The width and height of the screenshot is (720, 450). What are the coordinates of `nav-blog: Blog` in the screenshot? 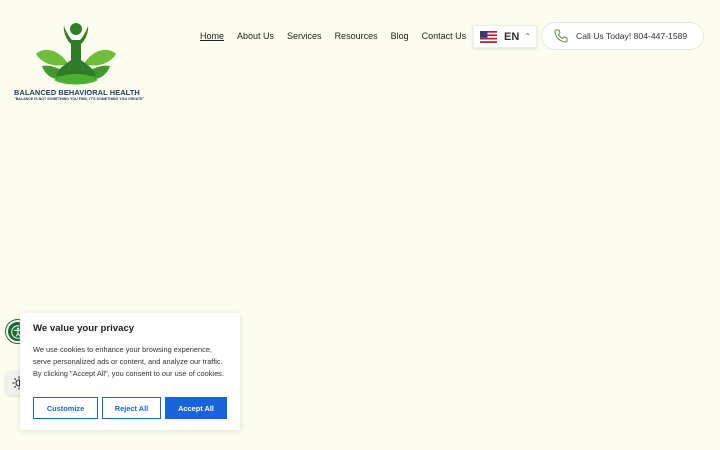 It's located at (400, 36).